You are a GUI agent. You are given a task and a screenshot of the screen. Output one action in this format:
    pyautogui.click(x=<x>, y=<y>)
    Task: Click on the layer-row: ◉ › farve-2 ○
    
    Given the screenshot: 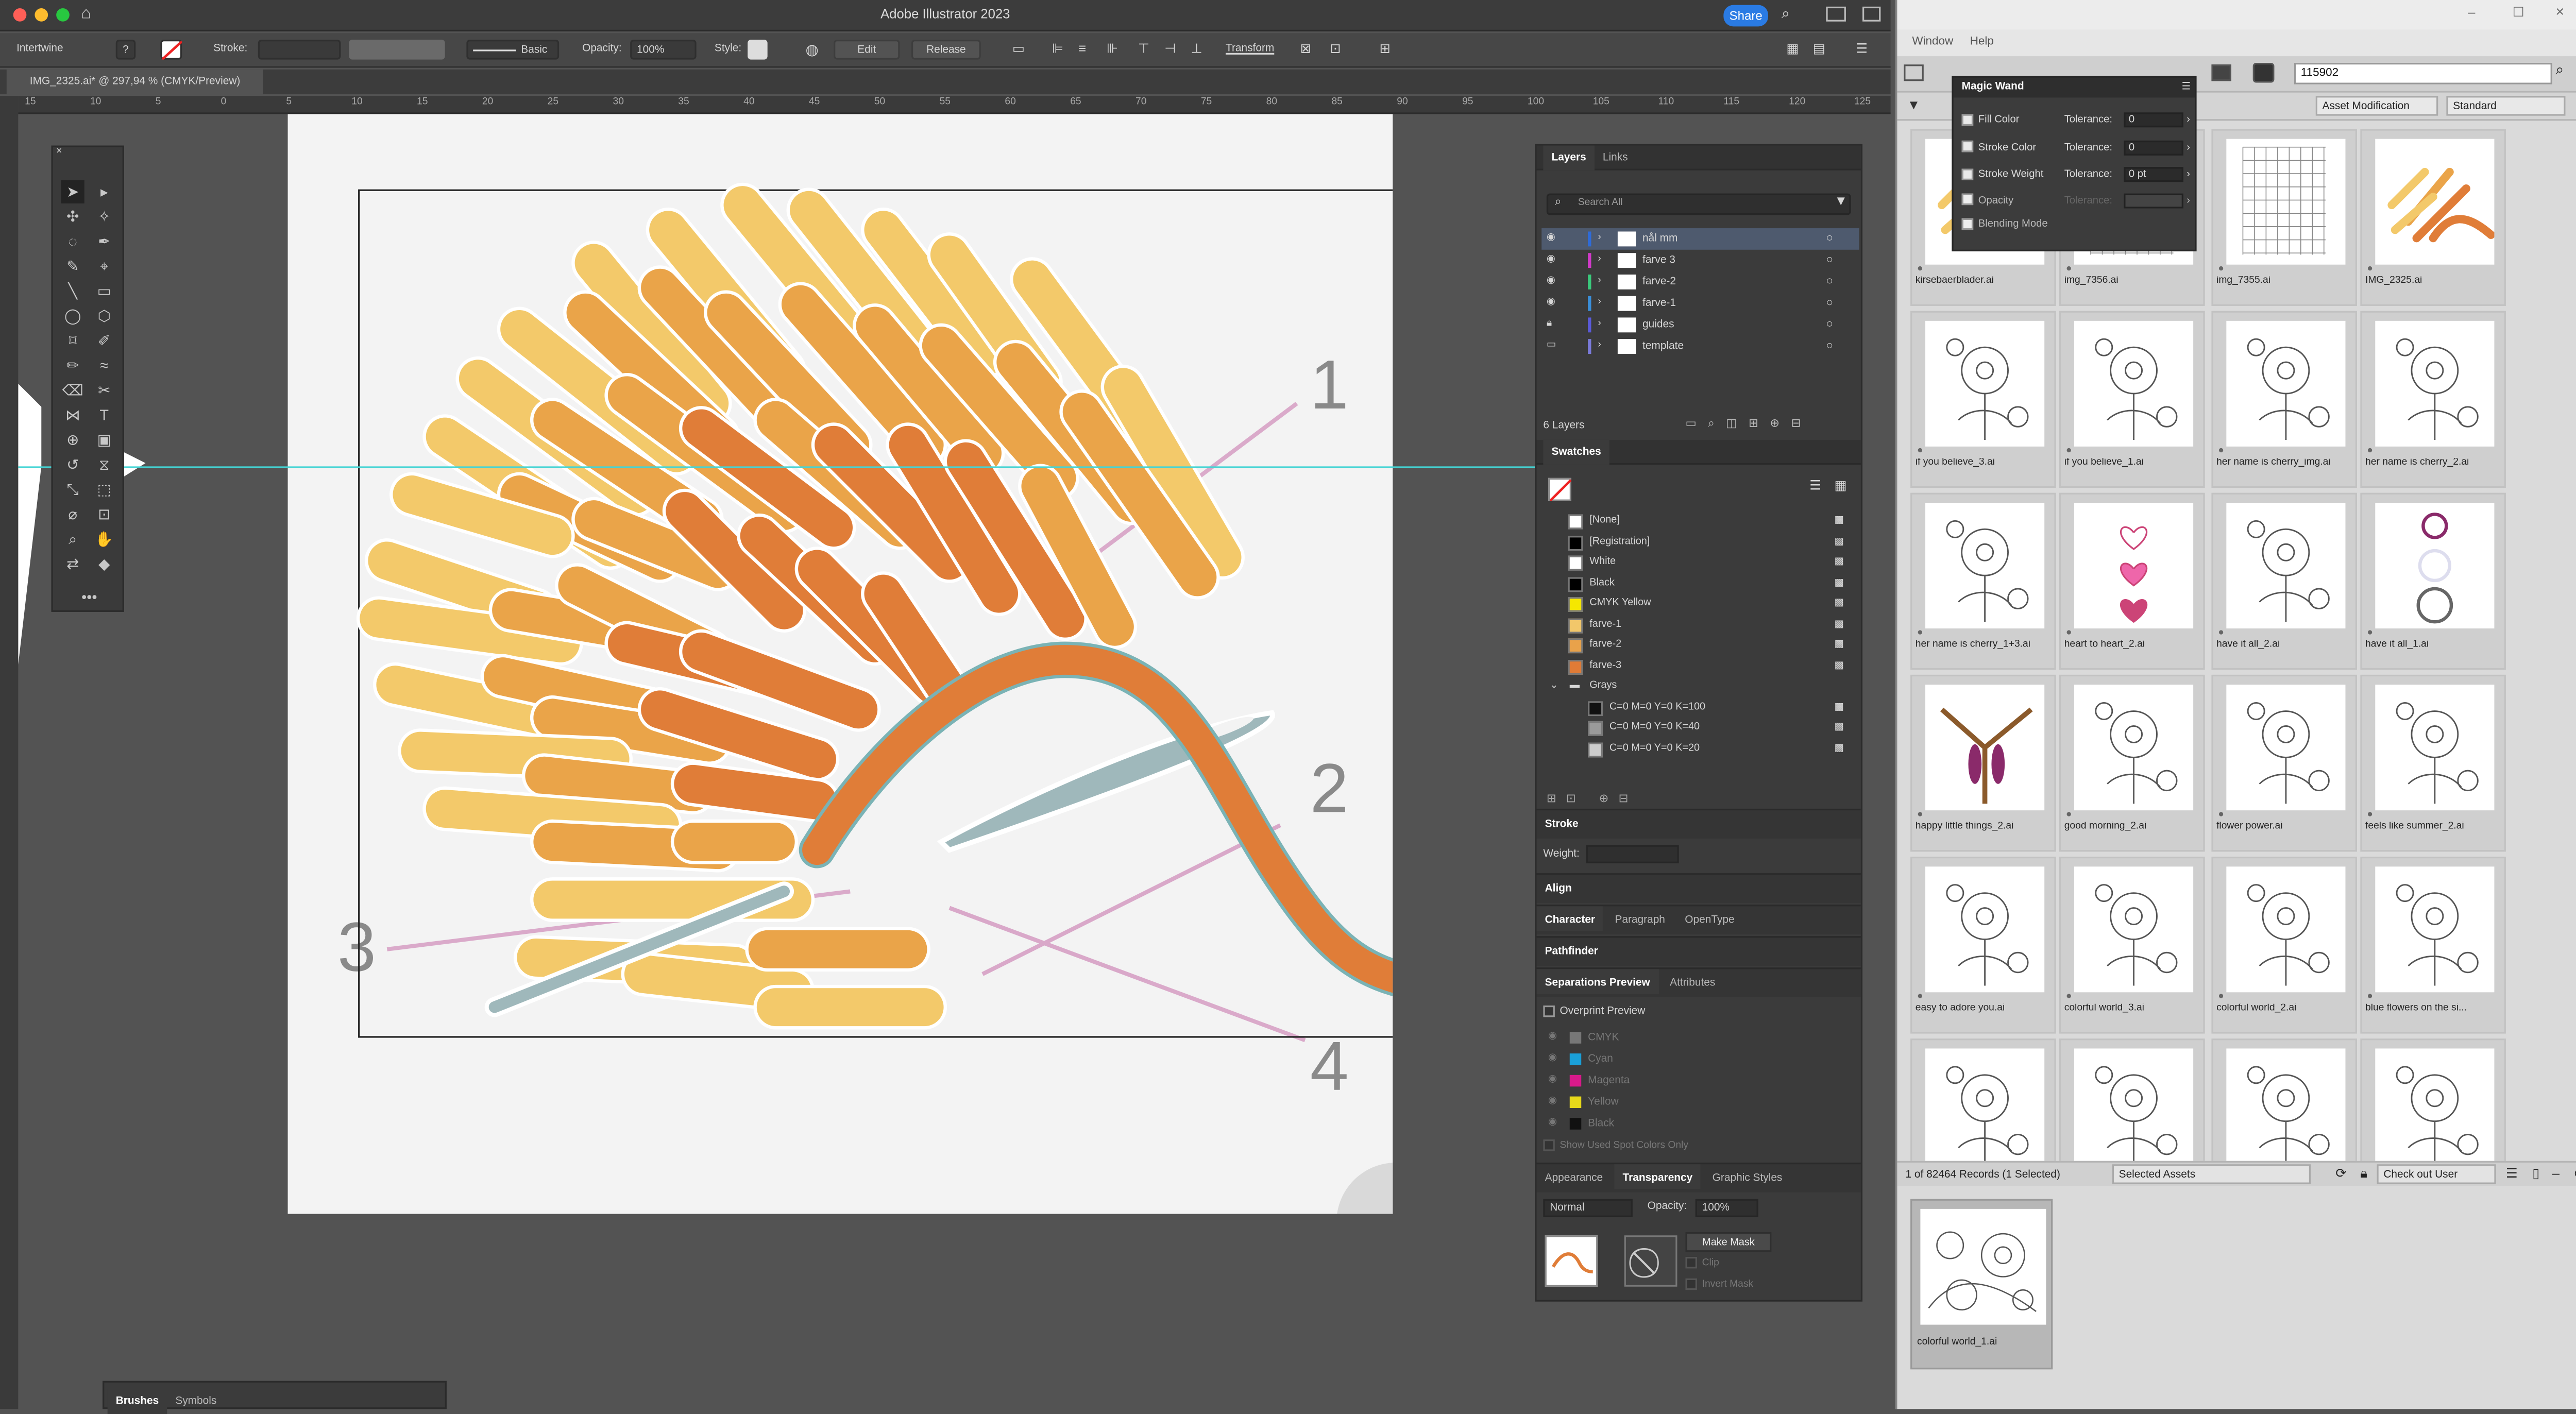 What is the action you would take?
    pyautogui.click(x=1700, y=282)
    